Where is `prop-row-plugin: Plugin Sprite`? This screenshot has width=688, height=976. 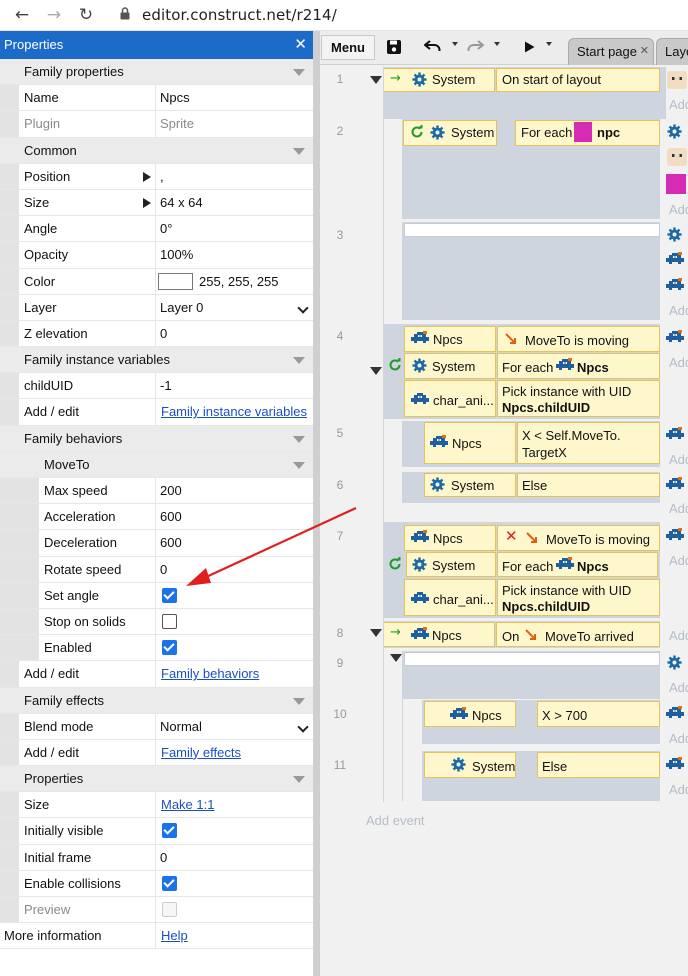
prop-row-plugin: Plugin Sprite is located at coordinates (156, 124).